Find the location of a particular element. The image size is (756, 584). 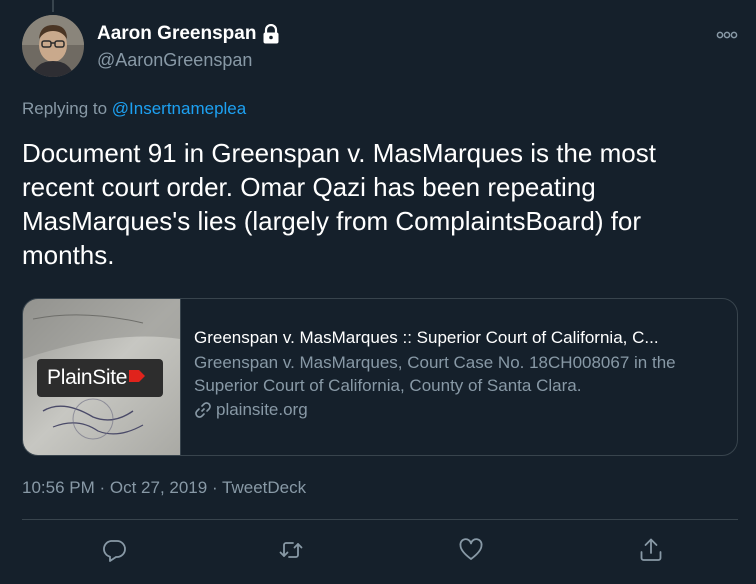

thread-line is located at coordinates (53, 6).